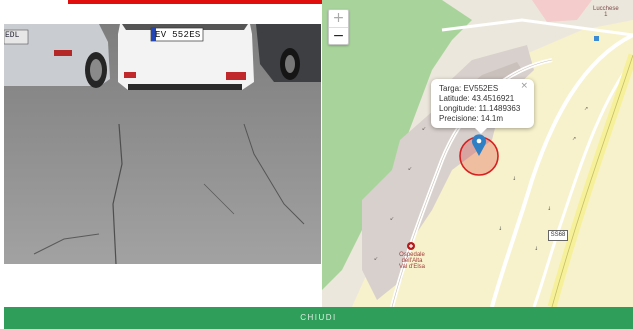 The height and width of the screenshot is (329, 633). I want to click on zoom-in-button: +, so click(338, 19).